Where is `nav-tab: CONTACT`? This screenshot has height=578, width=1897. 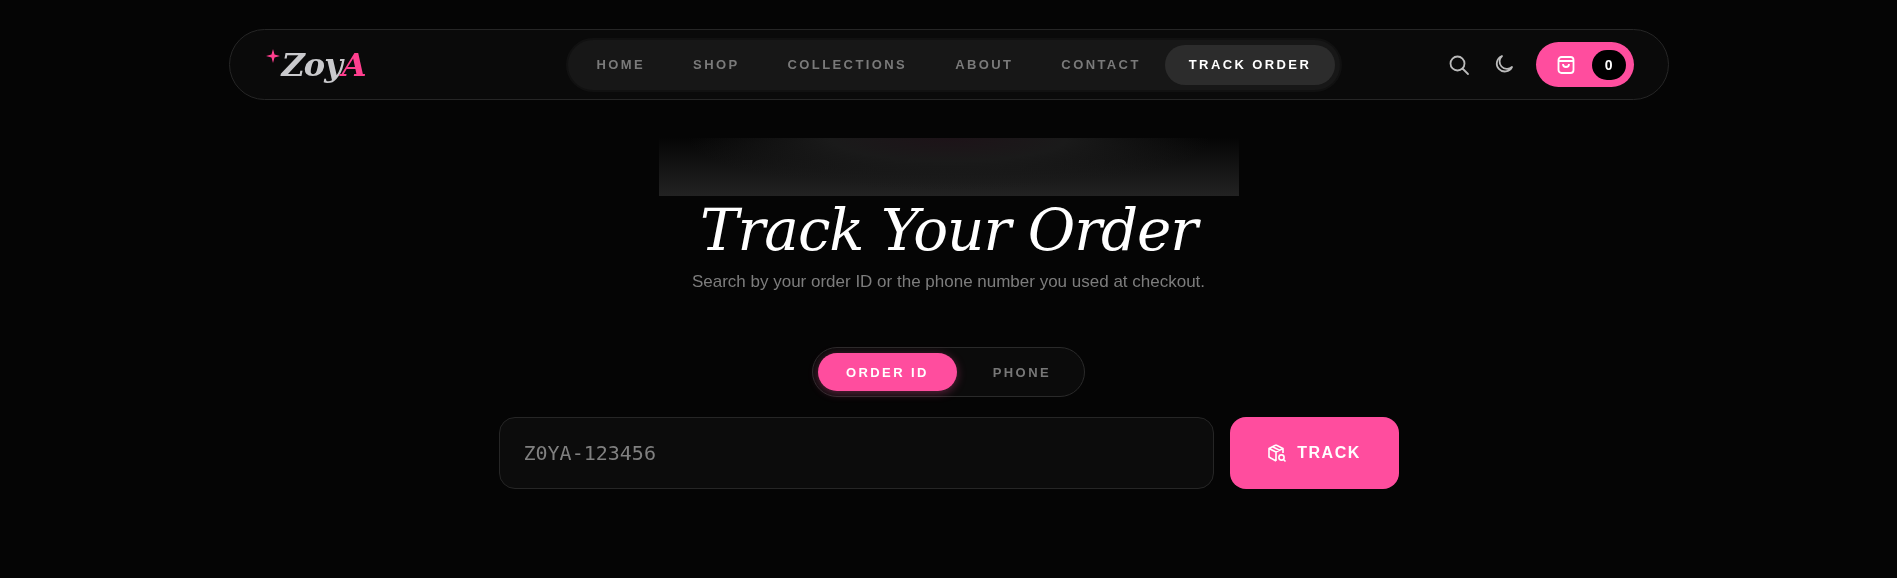 nav-tab: CONTACT is located at coordinates (1101, 64).